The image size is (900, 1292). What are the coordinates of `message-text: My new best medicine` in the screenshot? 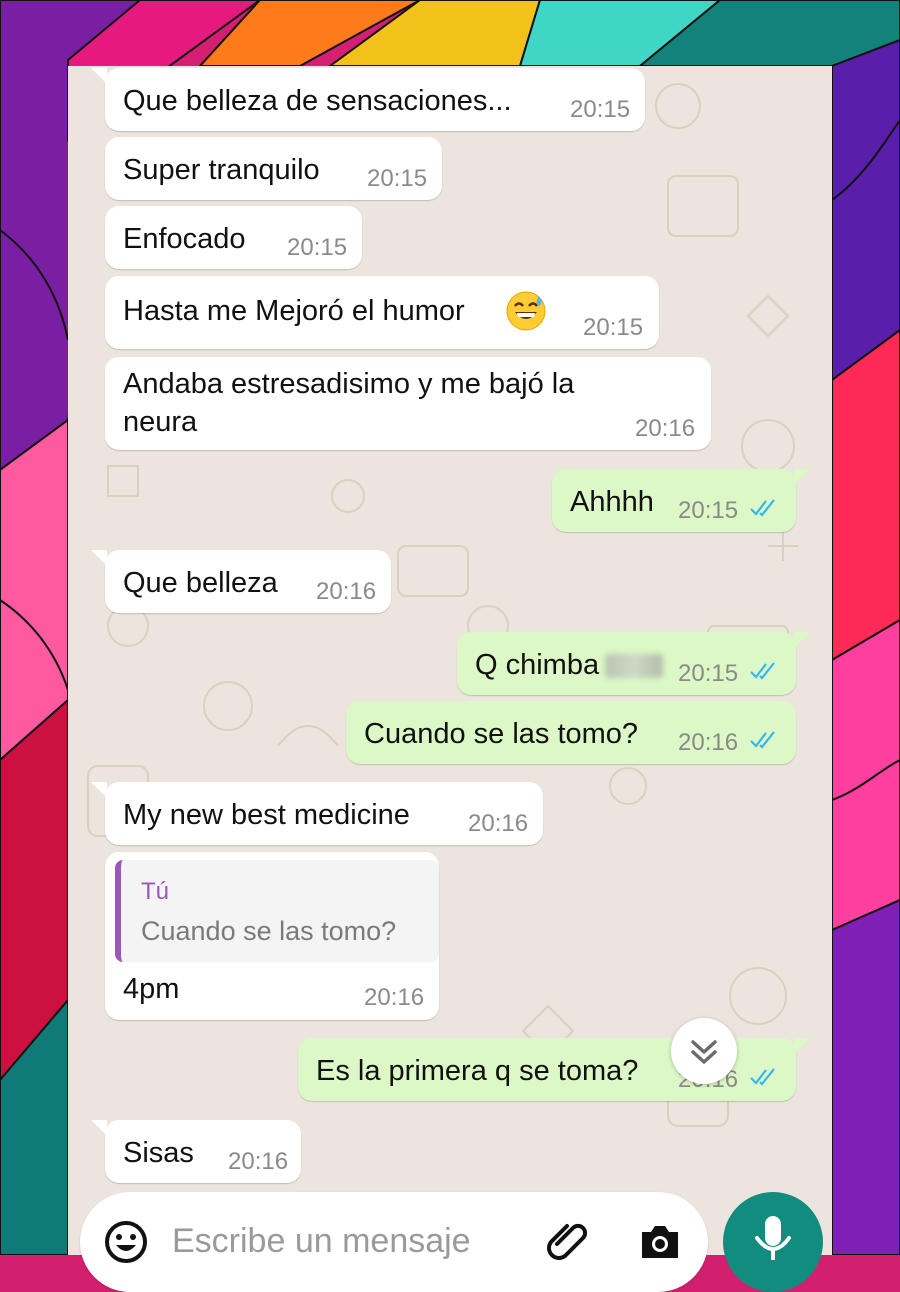 It's located at (266, 815).